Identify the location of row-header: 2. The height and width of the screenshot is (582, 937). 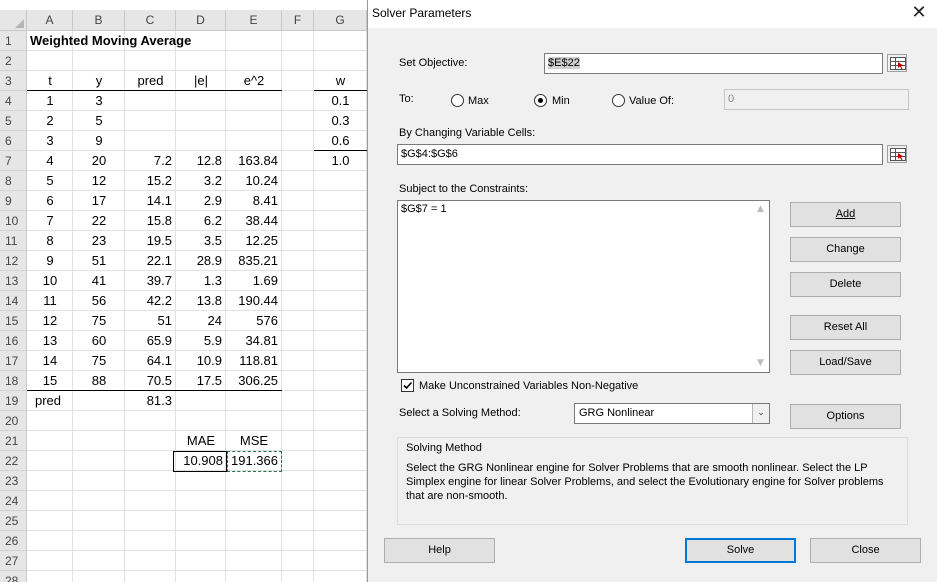
(13, 61).